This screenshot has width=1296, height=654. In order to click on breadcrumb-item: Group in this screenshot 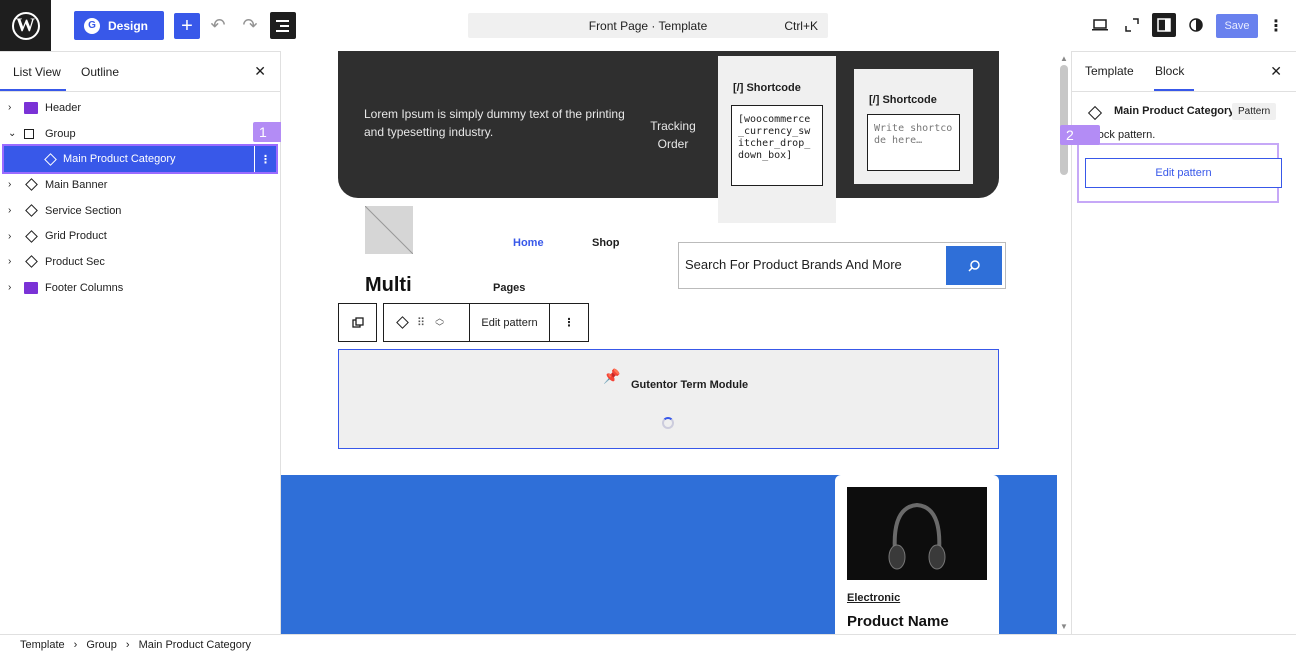, I will do `click(101, 645)`.